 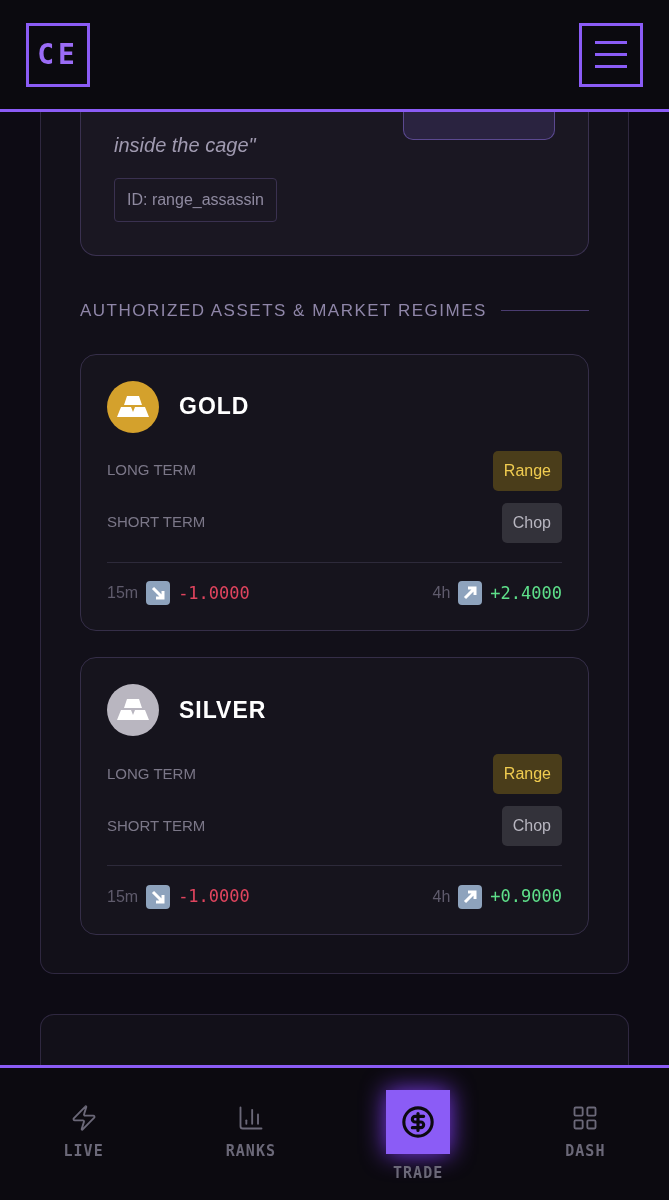 I want to click on signal-value: +0.9000, so click(x=526, y=896).